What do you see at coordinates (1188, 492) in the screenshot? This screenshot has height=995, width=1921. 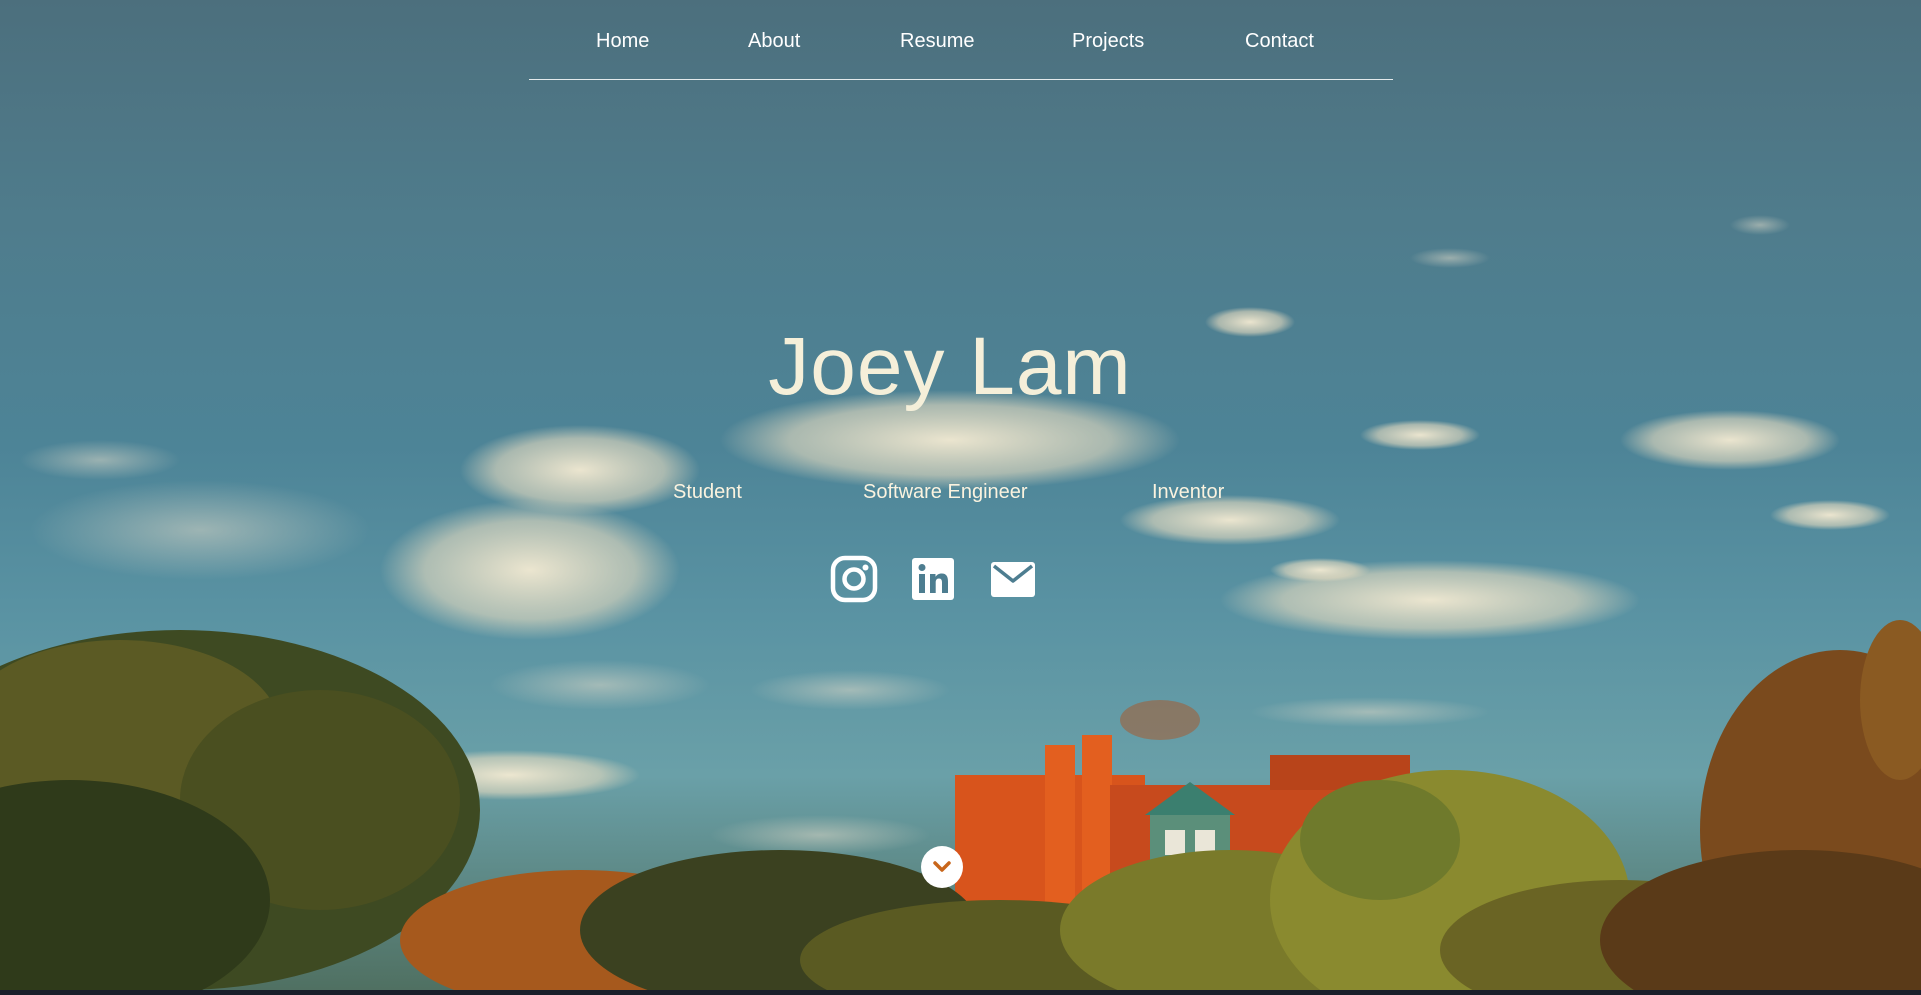 I see `role-inventor: Inventor` at bounding box center [1188, 492].